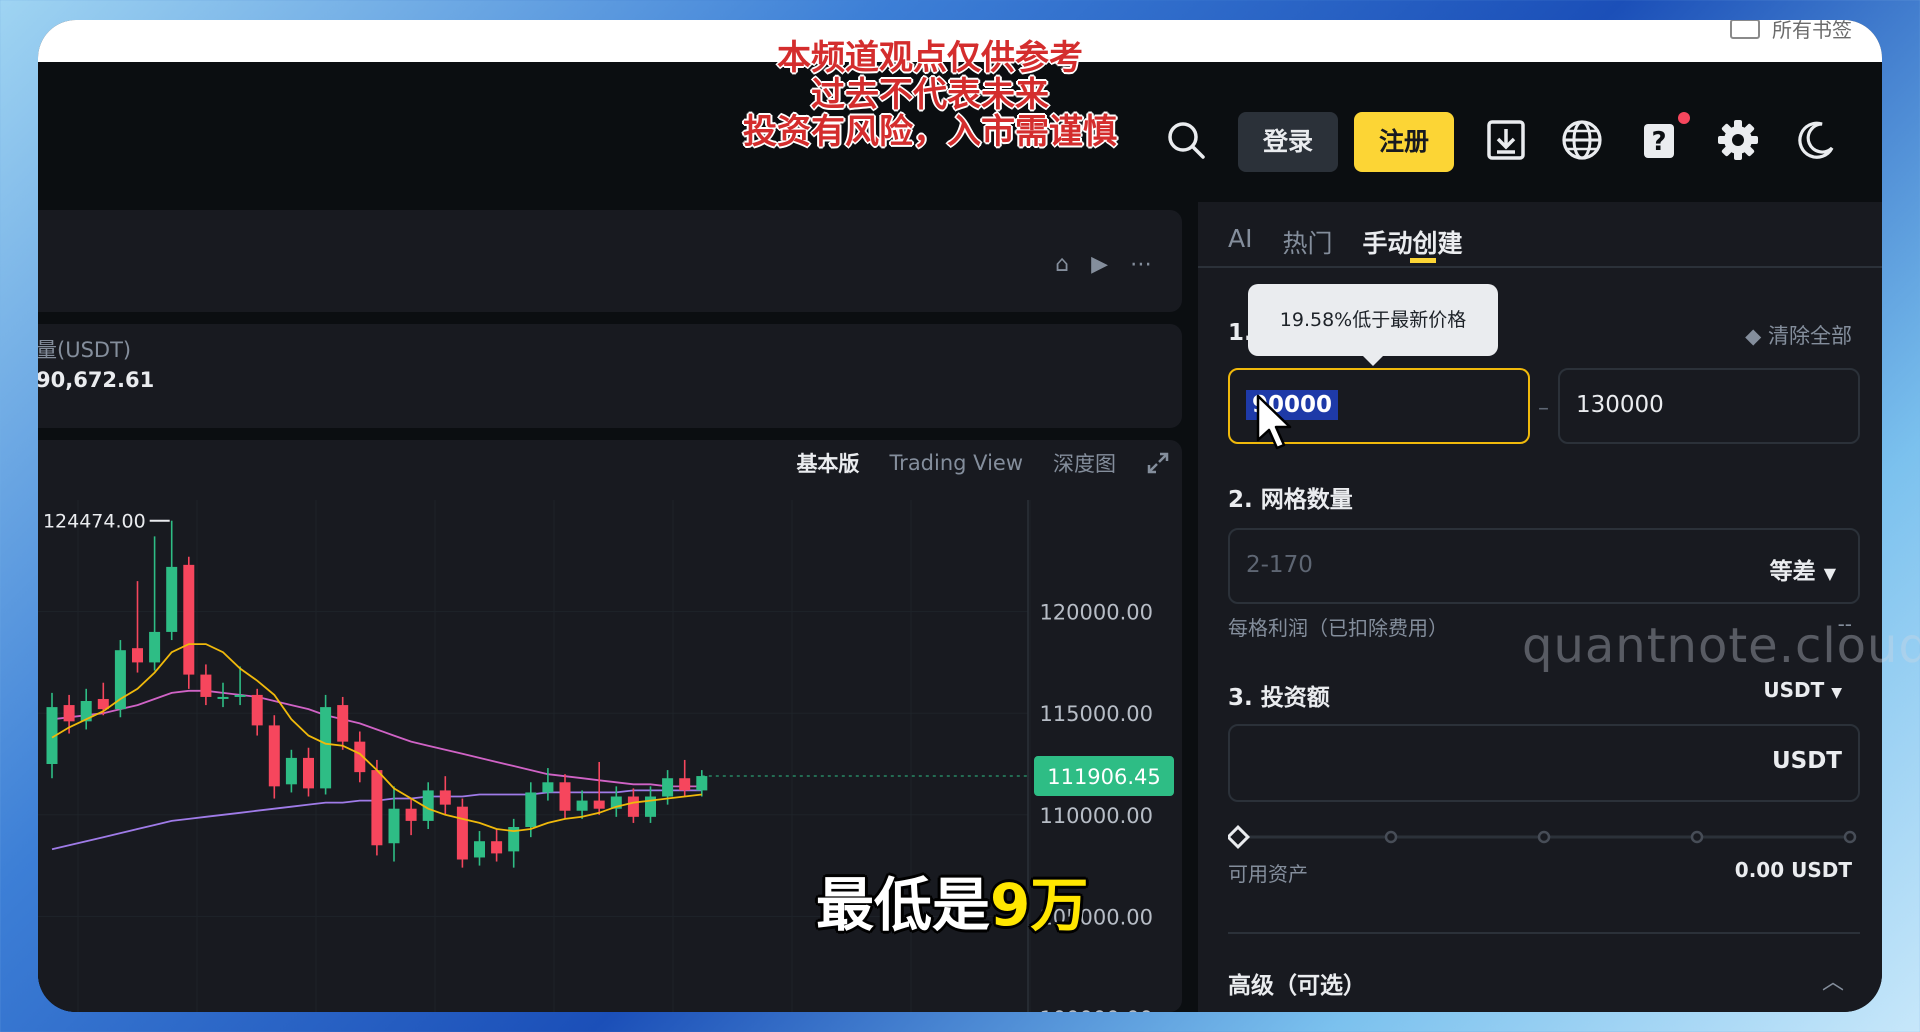 The width and height of the screenshot is (1920, 1032). Describe the element at coordinates (1279, 565) in the screenshot. I see `grid-count-placeholder: 2-170` at that location.